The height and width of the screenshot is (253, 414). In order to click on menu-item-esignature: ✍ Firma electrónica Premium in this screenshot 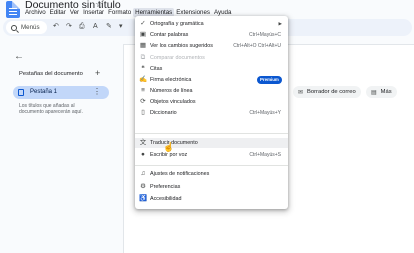, I will do `click(211, 80)`.